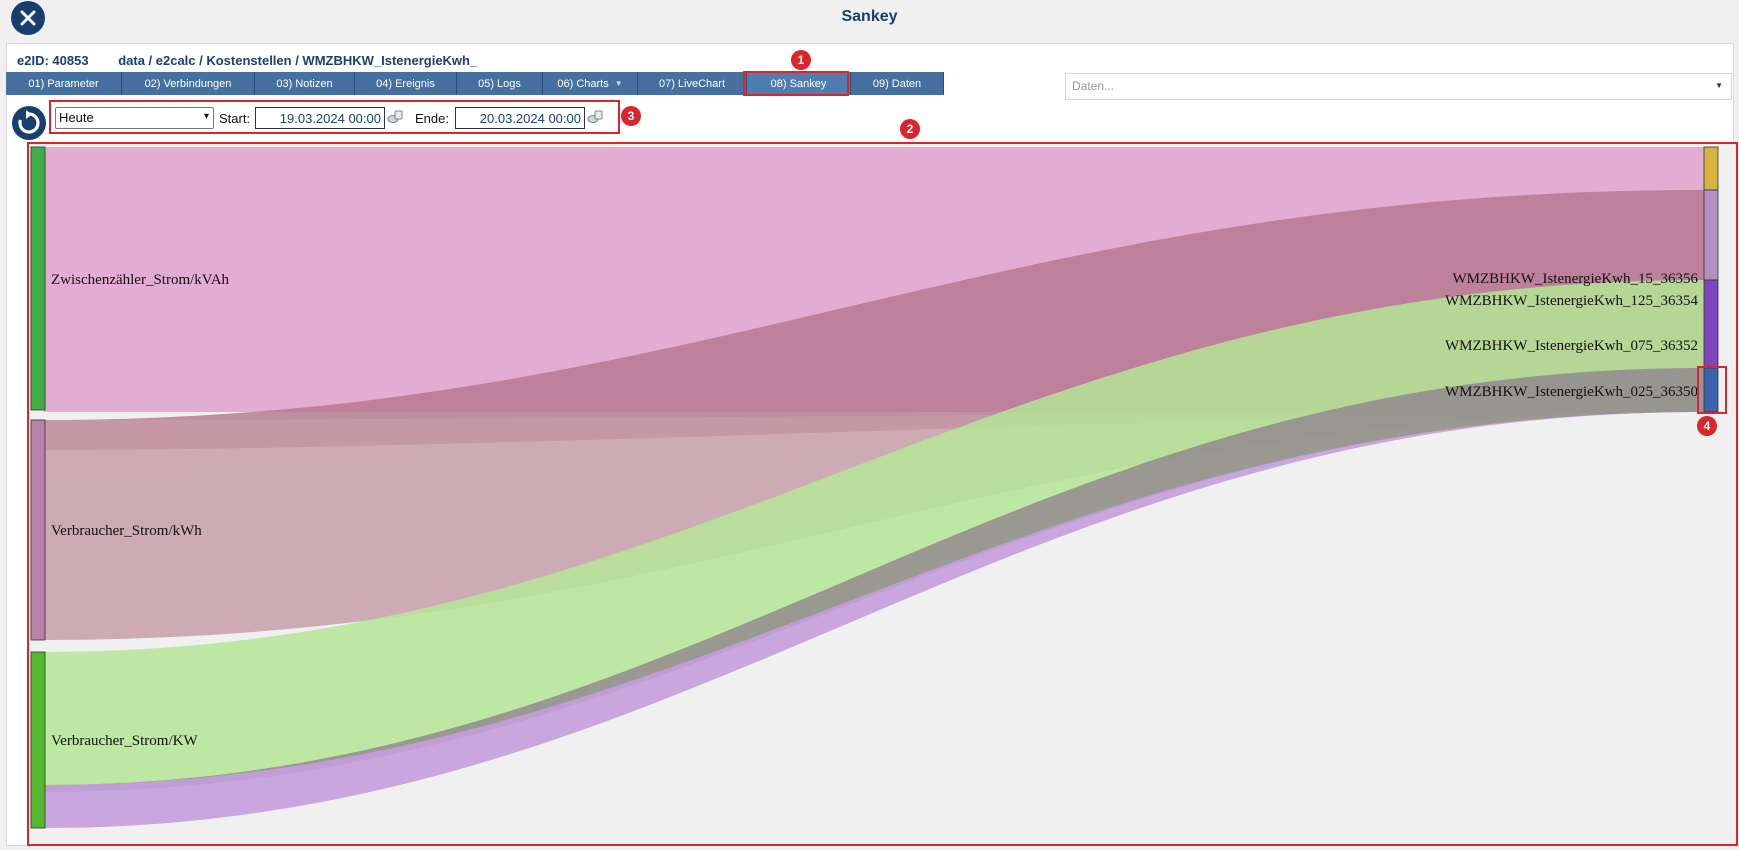 This screenshot has height=850, width=1739. I want to click on annotation-badge: 1, so click(801, 60).